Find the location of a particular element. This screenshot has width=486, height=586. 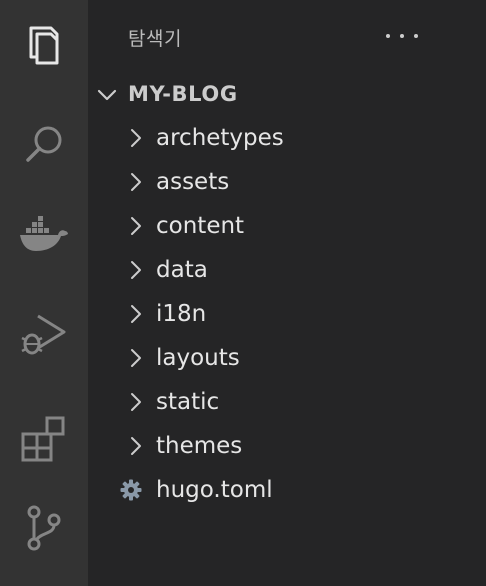

files-icon is located at coordinates (44, 45).